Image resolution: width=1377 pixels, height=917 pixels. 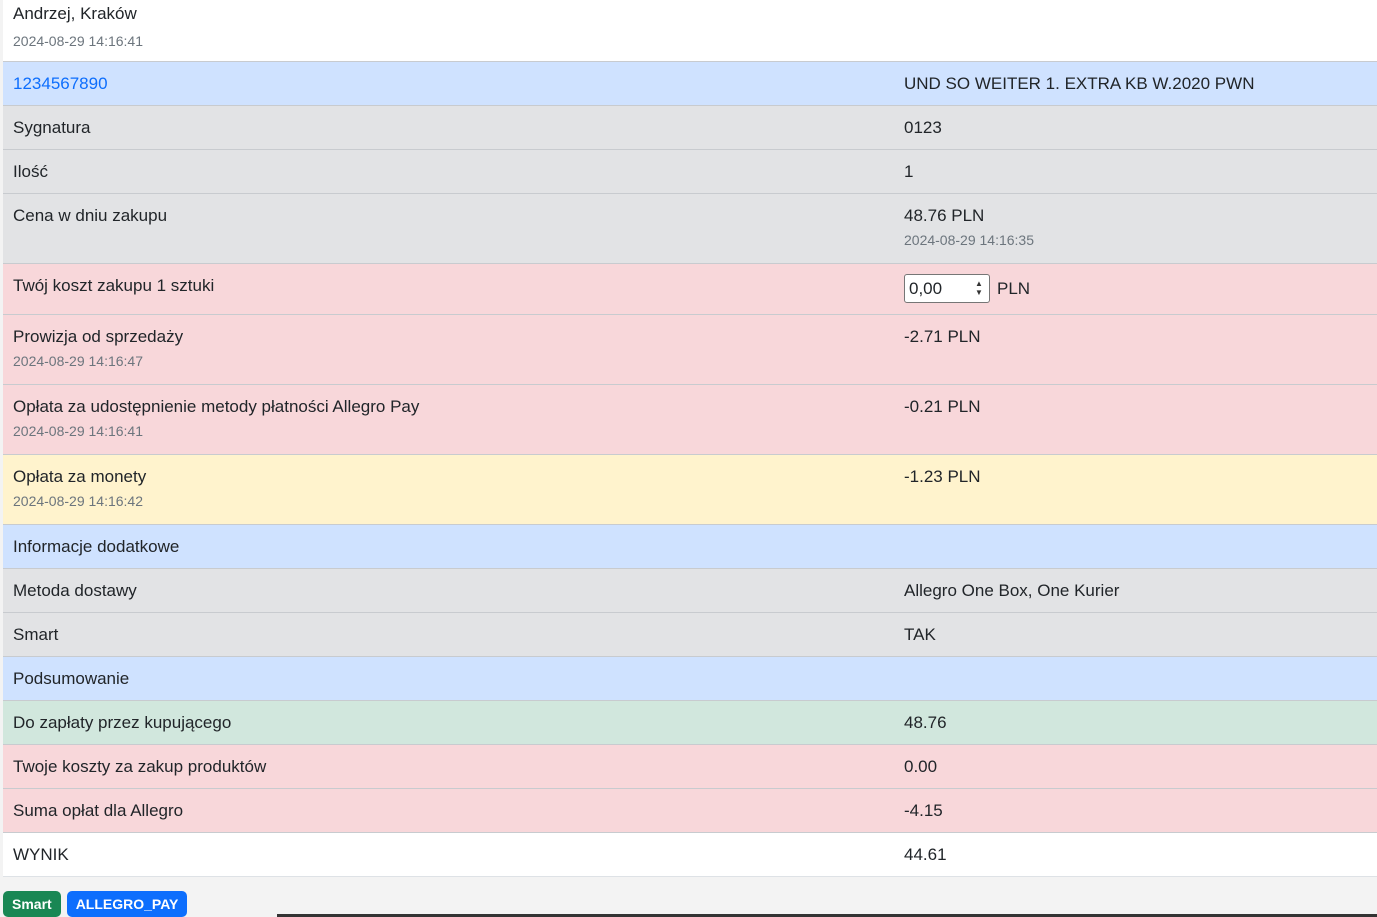 What do you see at coordinates (448, 171) in the screenshot?
I see `quantity-label: Ilość` at bounding box center [448, 171].